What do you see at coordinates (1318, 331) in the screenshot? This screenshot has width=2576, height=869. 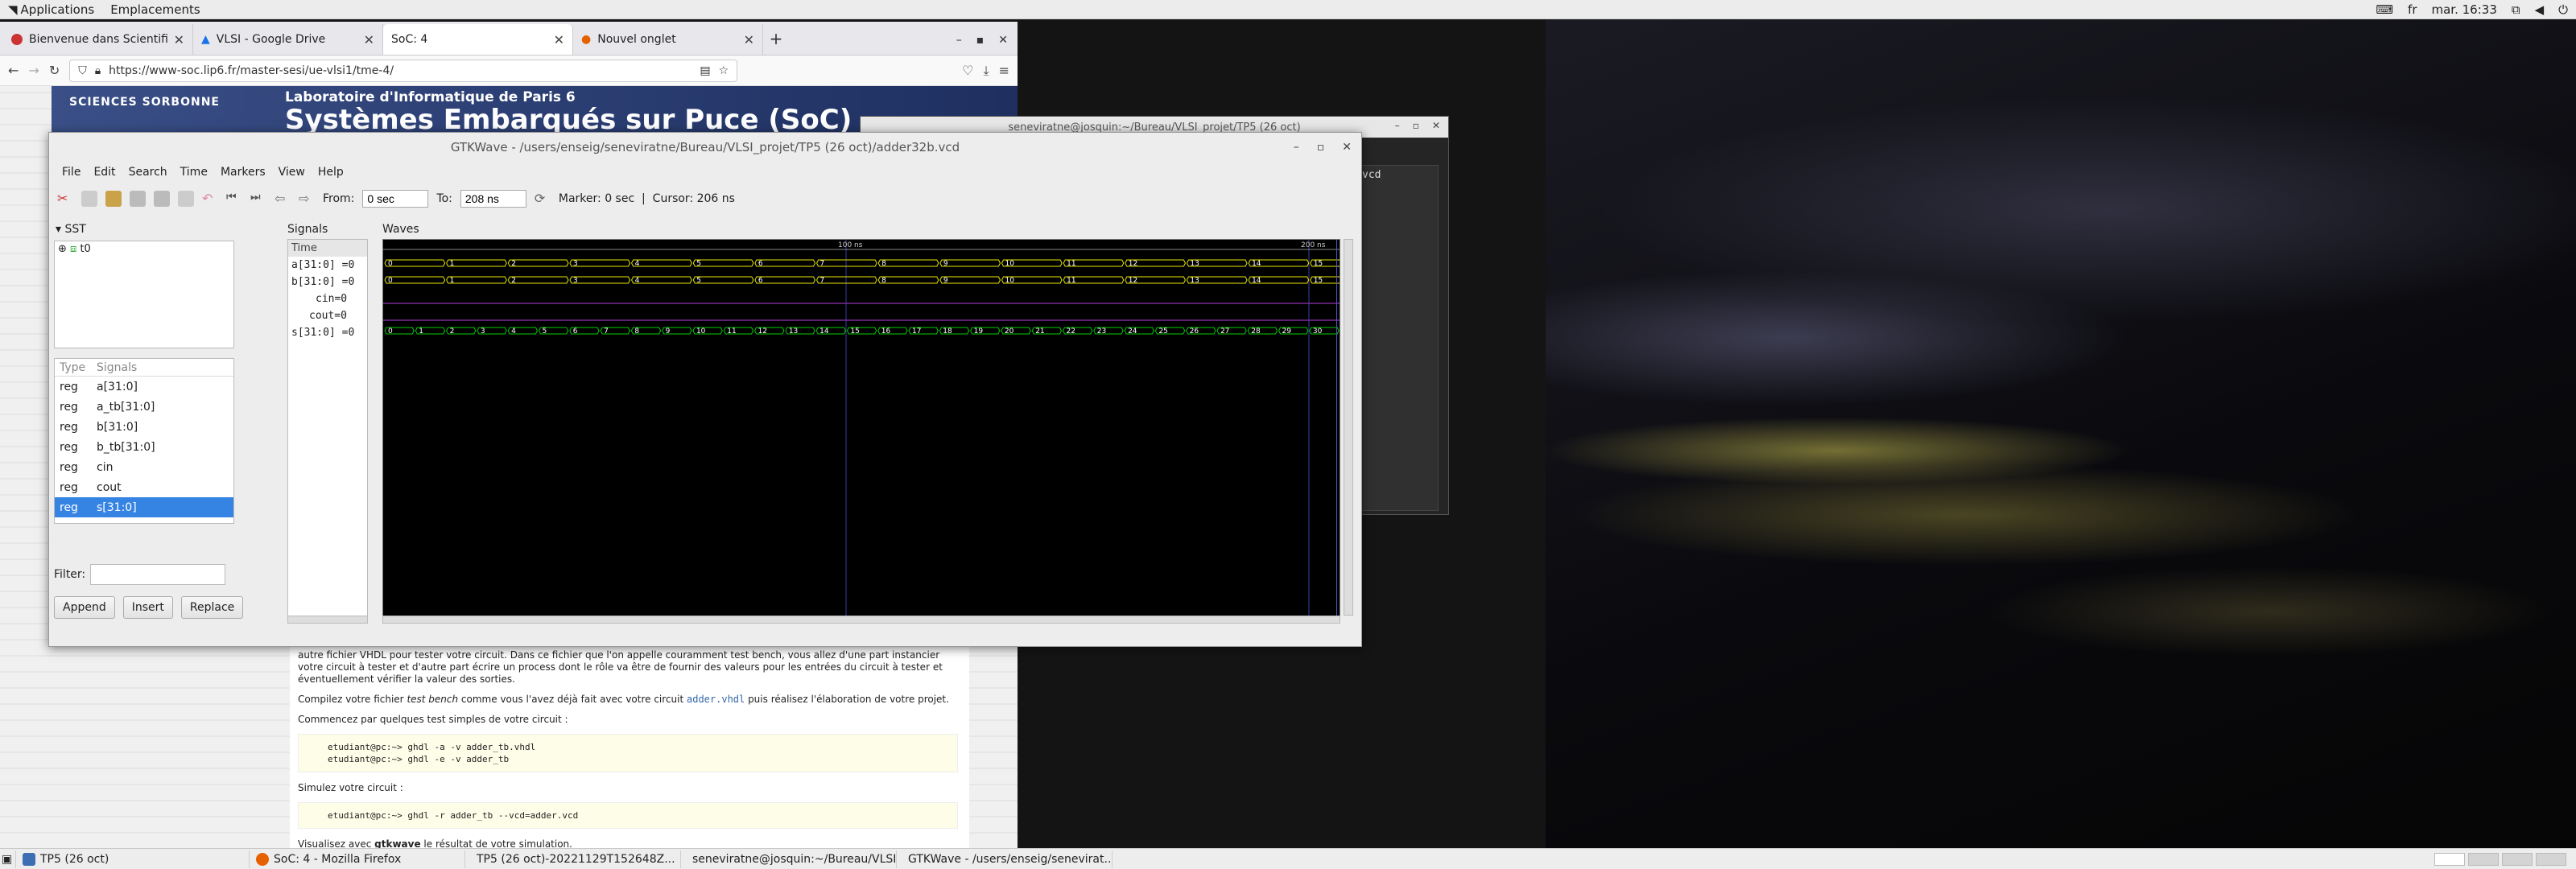 I see `wave-value-label: 30` at bounding box center [1318, 331].